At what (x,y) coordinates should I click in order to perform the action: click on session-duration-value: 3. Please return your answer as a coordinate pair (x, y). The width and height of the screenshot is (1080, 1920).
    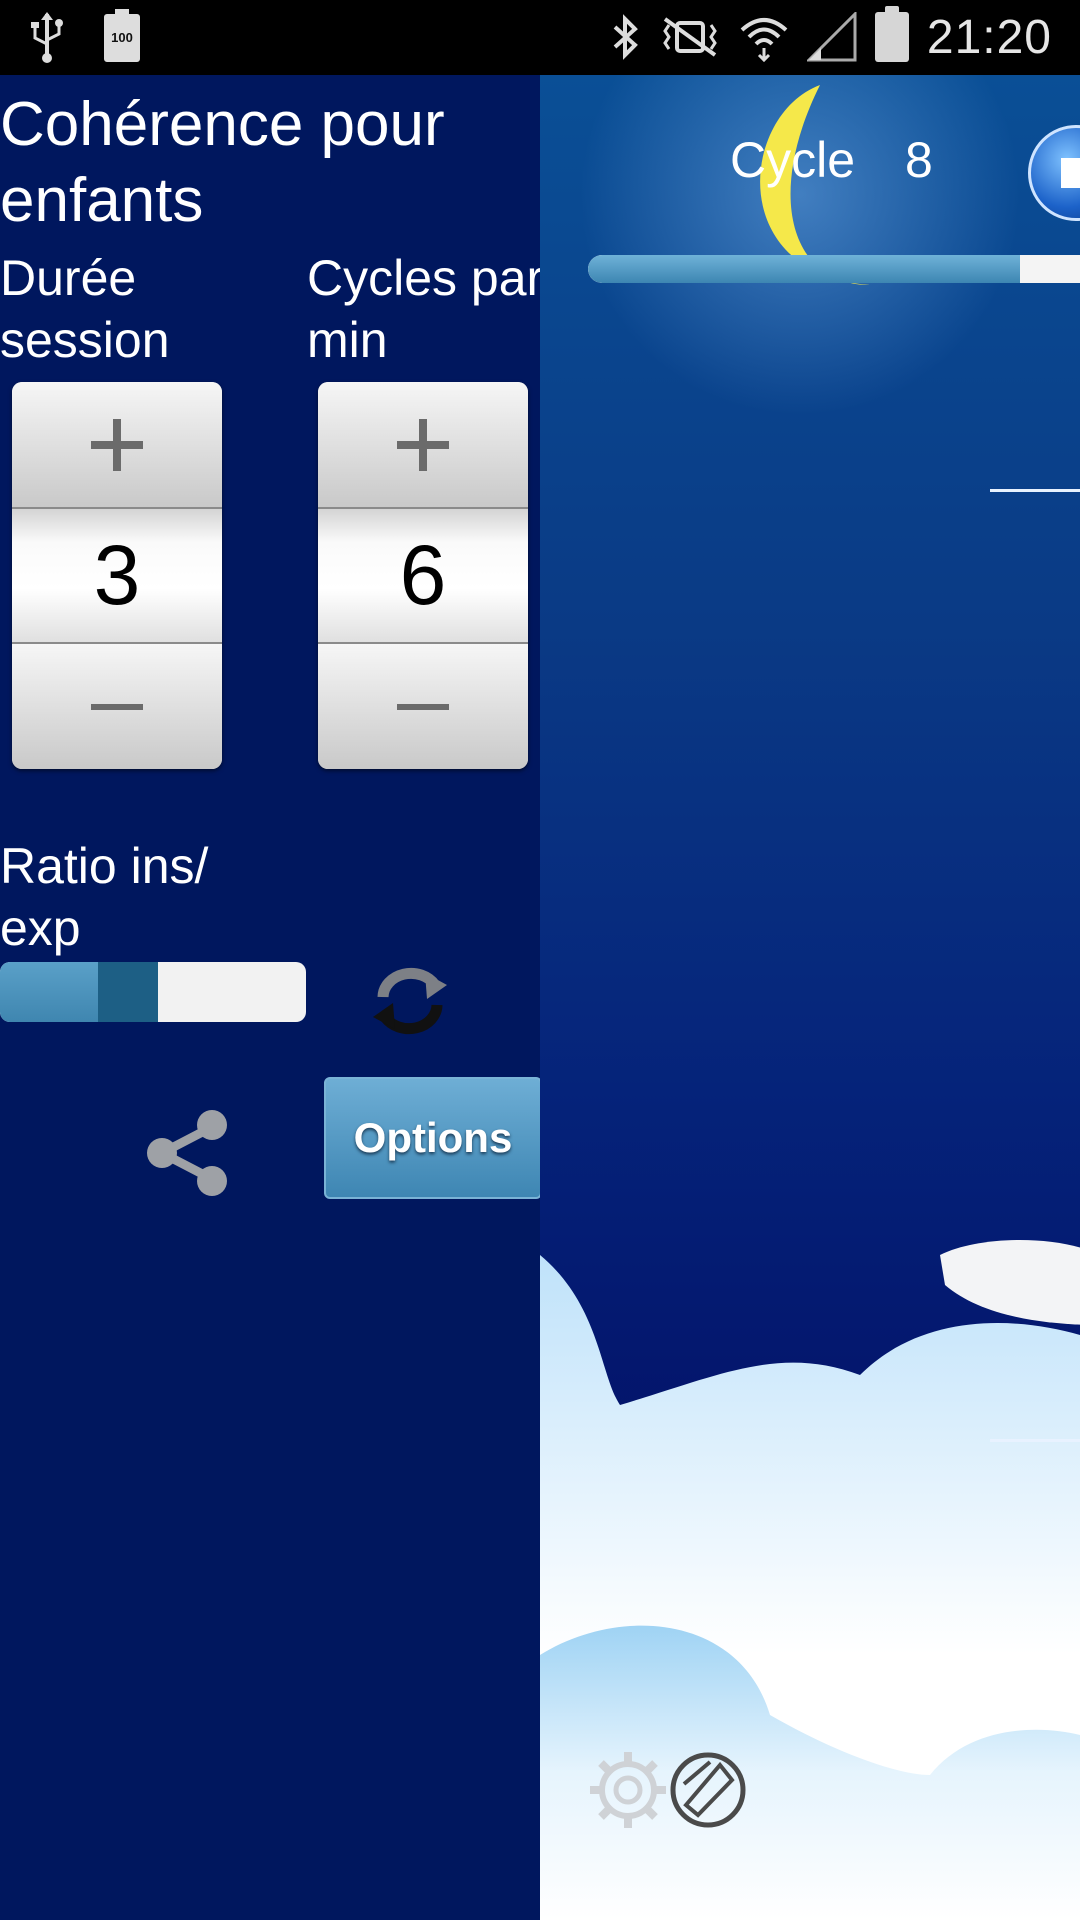
    Looking at the image, I should click on (117, 575).